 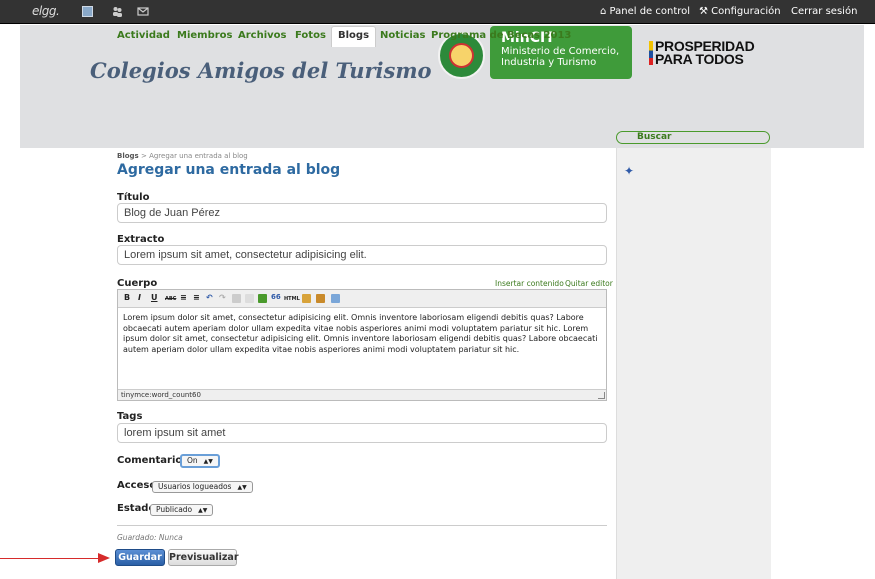 What do you see at coordinates (746, 11) in the screenshot?
I see `settings-label: Configuración` at bounding box center [746, 11].